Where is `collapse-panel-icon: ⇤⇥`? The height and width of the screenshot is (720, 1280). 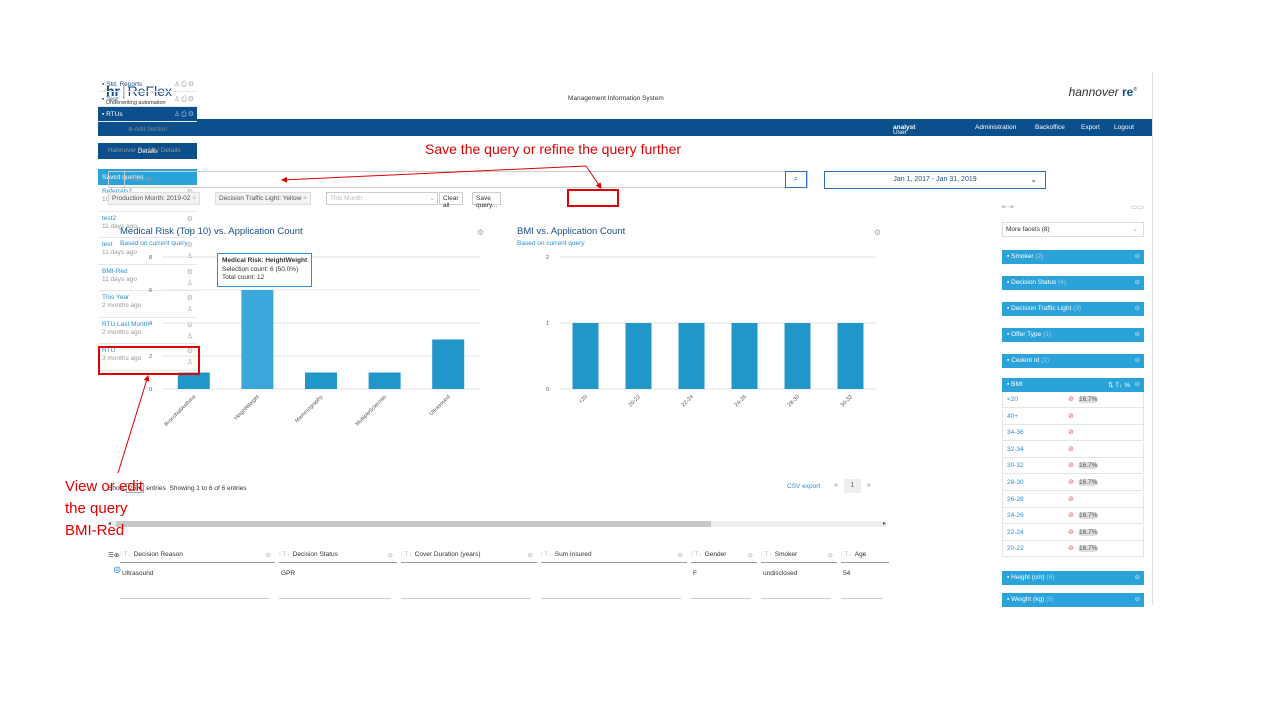
collapse-panel-icon: ⇤⇥ is located at coordinates (1008, 207).